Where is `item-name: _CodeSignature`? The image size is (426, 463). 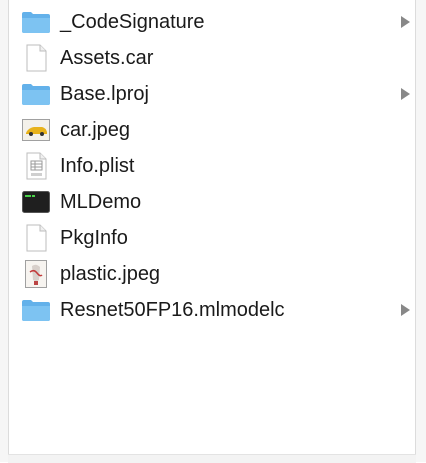
item-name: _CodeSignature is located at coordinates (132, 22).